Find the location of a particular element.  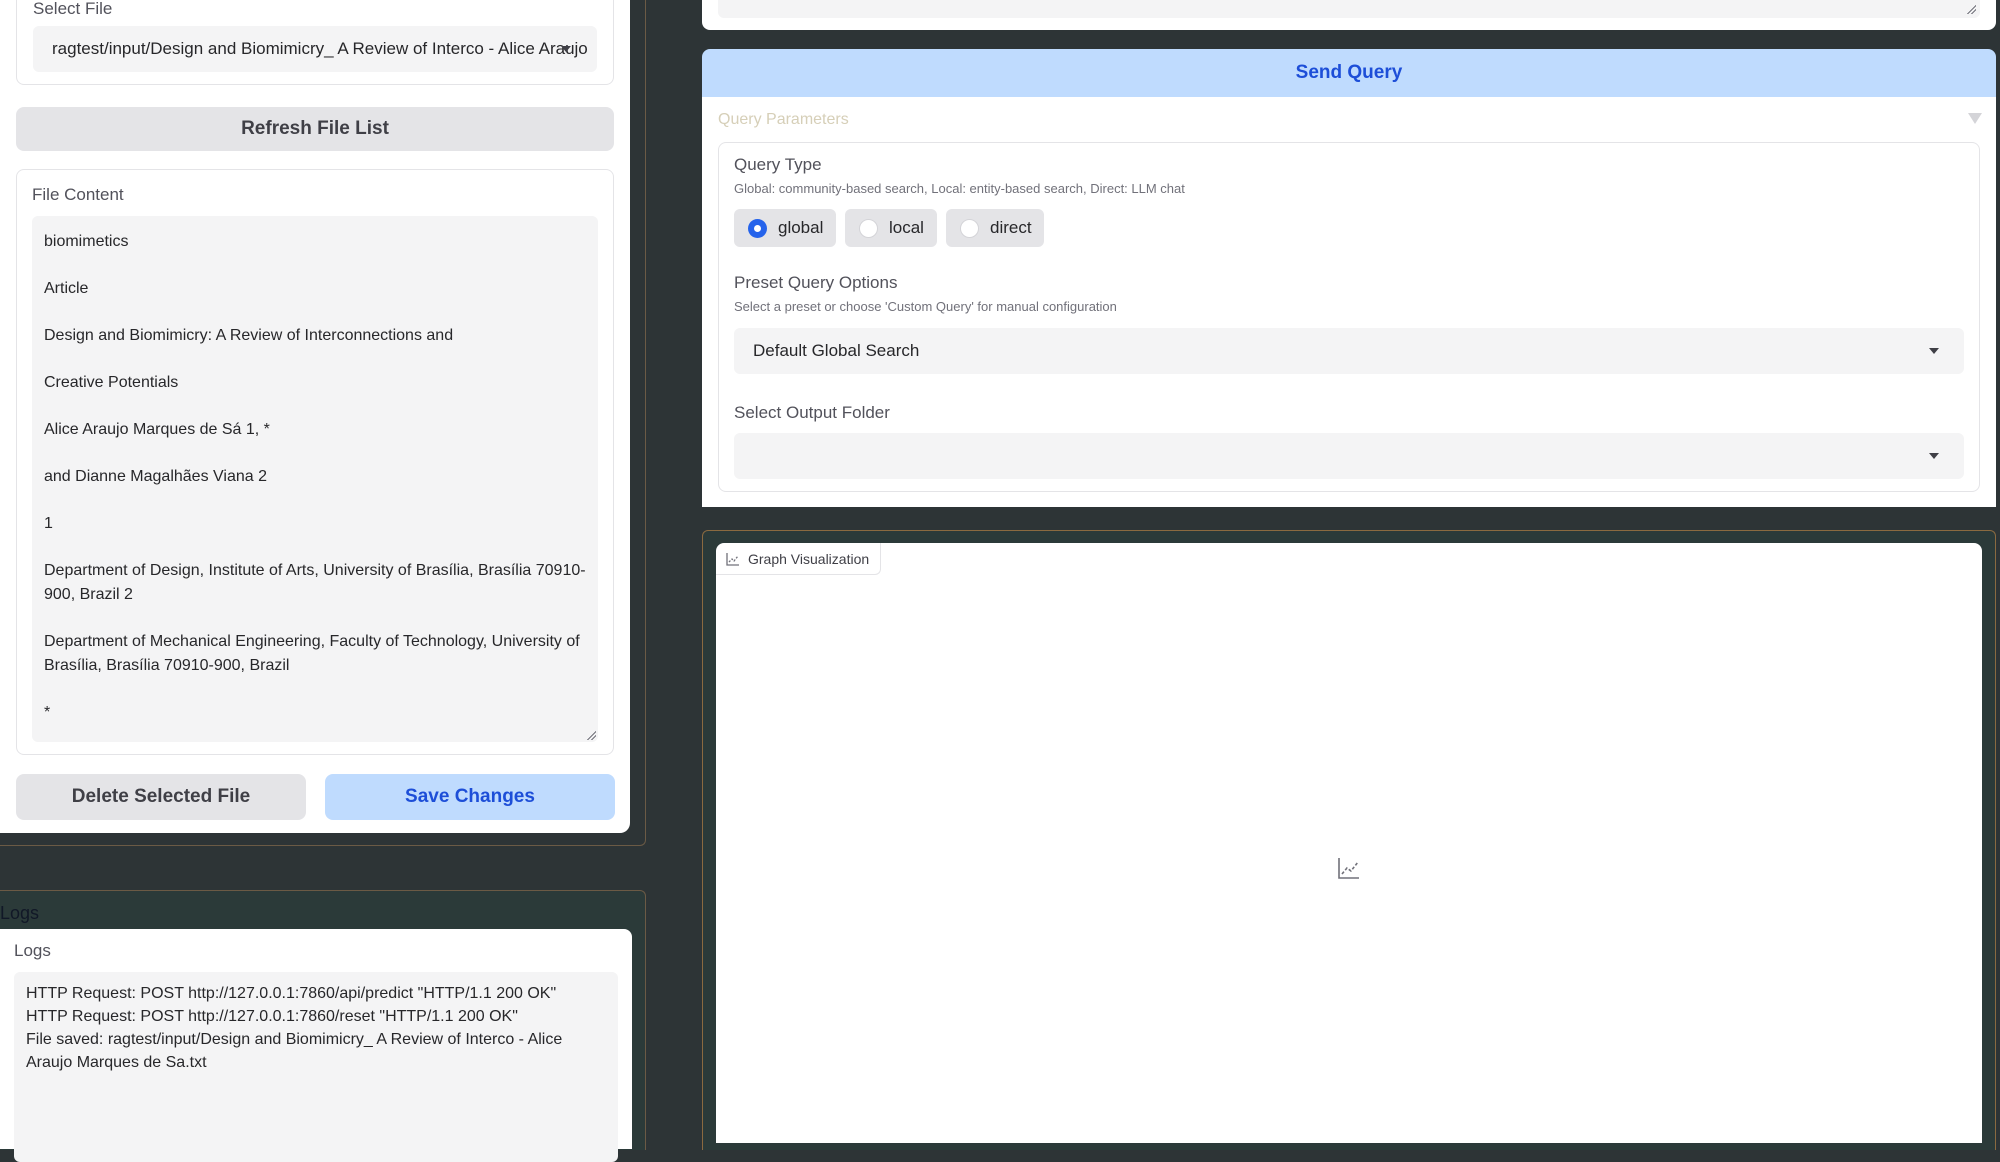

query-parameters-title: Query Parameters is located at coordinates (783, 120).